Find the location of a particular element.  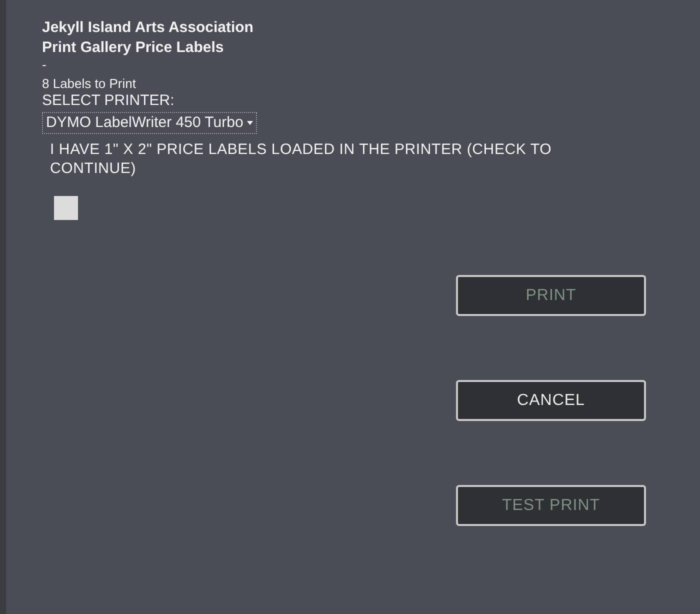

confirm-label: I HAVE 1" X 2" PRICE LABELS LOADED IN THE PRINTER (CHECK TO CONTINUE) is located at coordinates (301, 159).